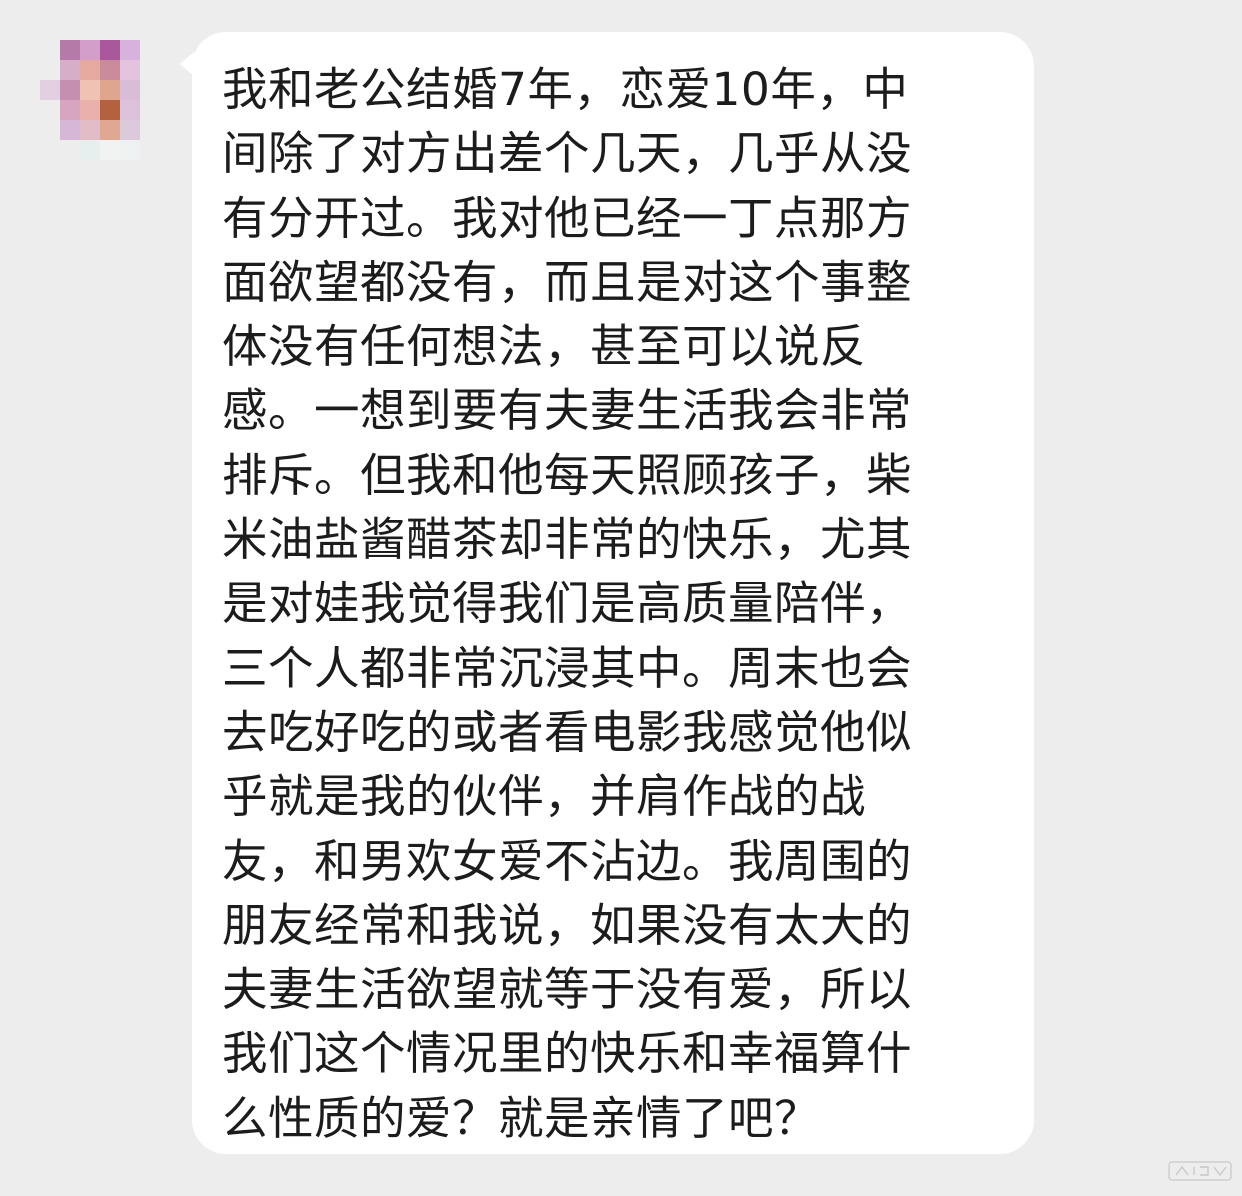  What do you see at coordinates (567, 282) in the screenshot?
I see `message-line: 面欲望都没有，而且是对这个事整` at bounding box center [567, 282].